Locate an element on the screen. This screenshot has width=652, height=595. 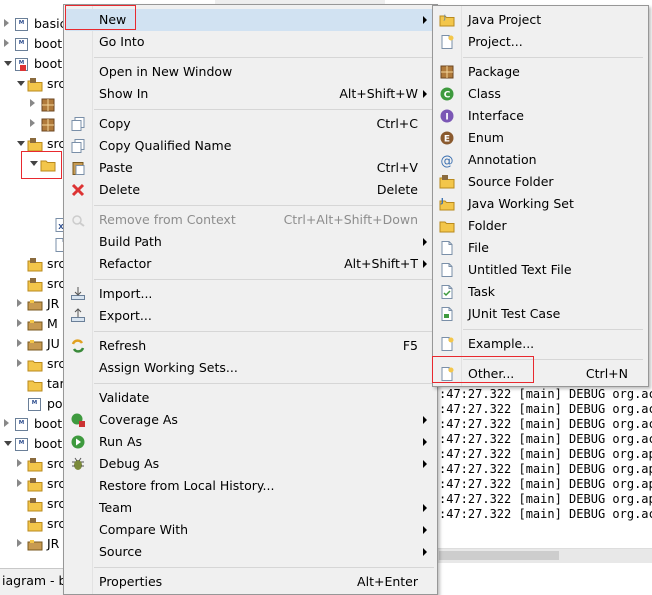
package-icon is located at coordinates (47, 104).